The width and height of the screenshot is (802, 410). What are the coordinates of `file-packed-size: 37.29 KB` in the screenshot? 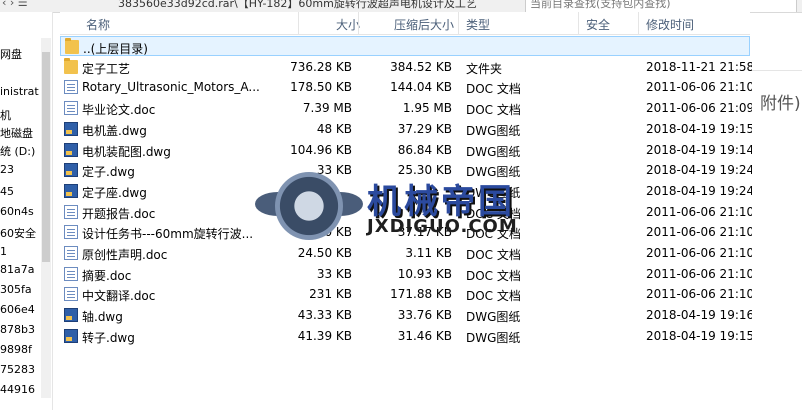 It's located at (424, 128).